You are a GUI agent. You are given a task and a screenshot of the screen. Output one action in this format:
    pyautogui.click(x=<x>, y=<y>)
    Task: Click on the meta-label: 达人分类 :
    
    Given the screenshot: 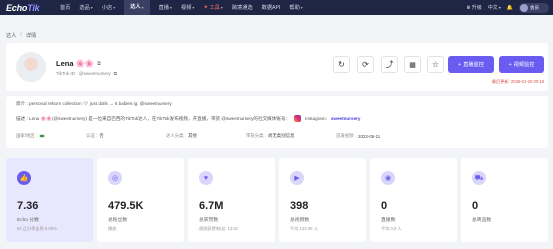 What is the action you would take?
    pyautogui.click(x=176, y=135)
    